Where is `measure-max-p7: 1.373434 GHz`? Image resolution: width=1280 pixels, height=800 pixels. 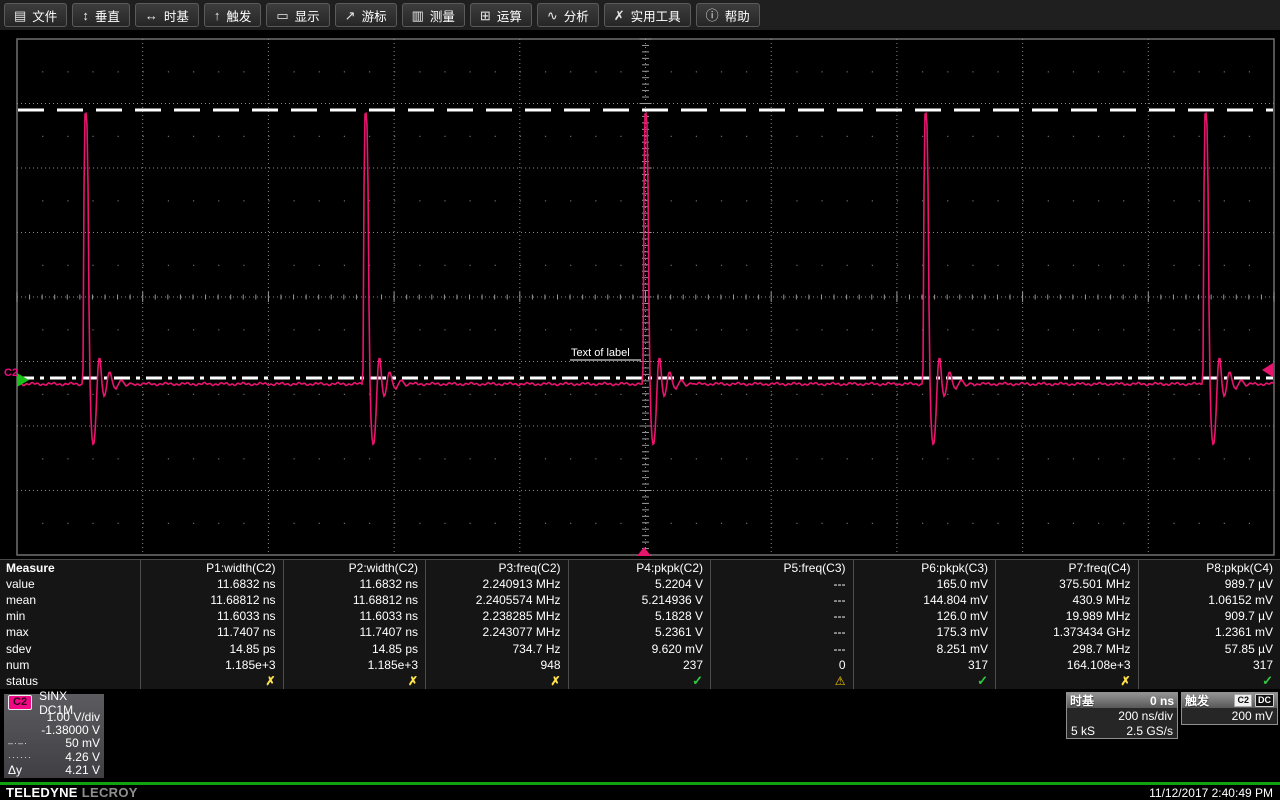 measure-max-p7: 1.373434 GHz is located at coordinates (1066, 632).